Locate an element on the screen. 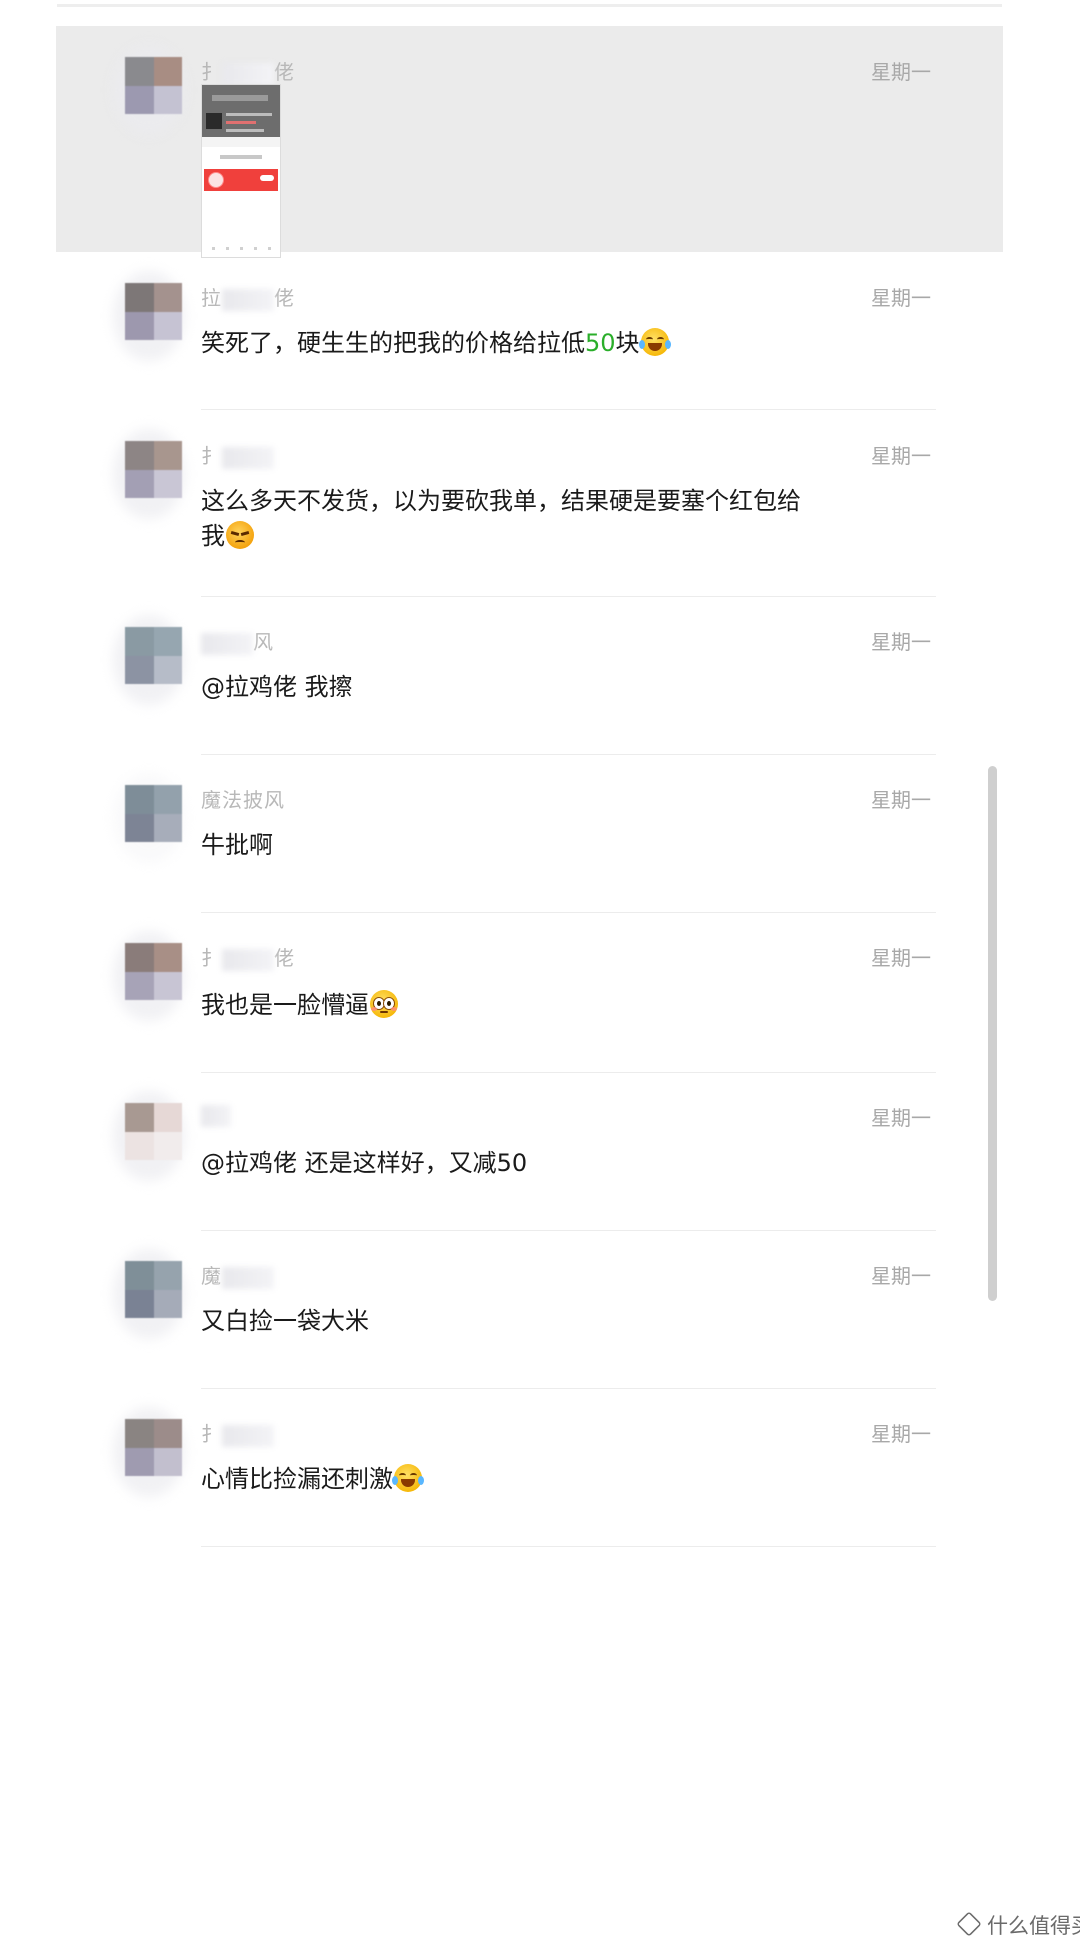 The width and height of the screenshot is (1080, 1951). chat-item: 风 星期一 @拉鸡佬 我擦 is located at coordinates (540, 675).